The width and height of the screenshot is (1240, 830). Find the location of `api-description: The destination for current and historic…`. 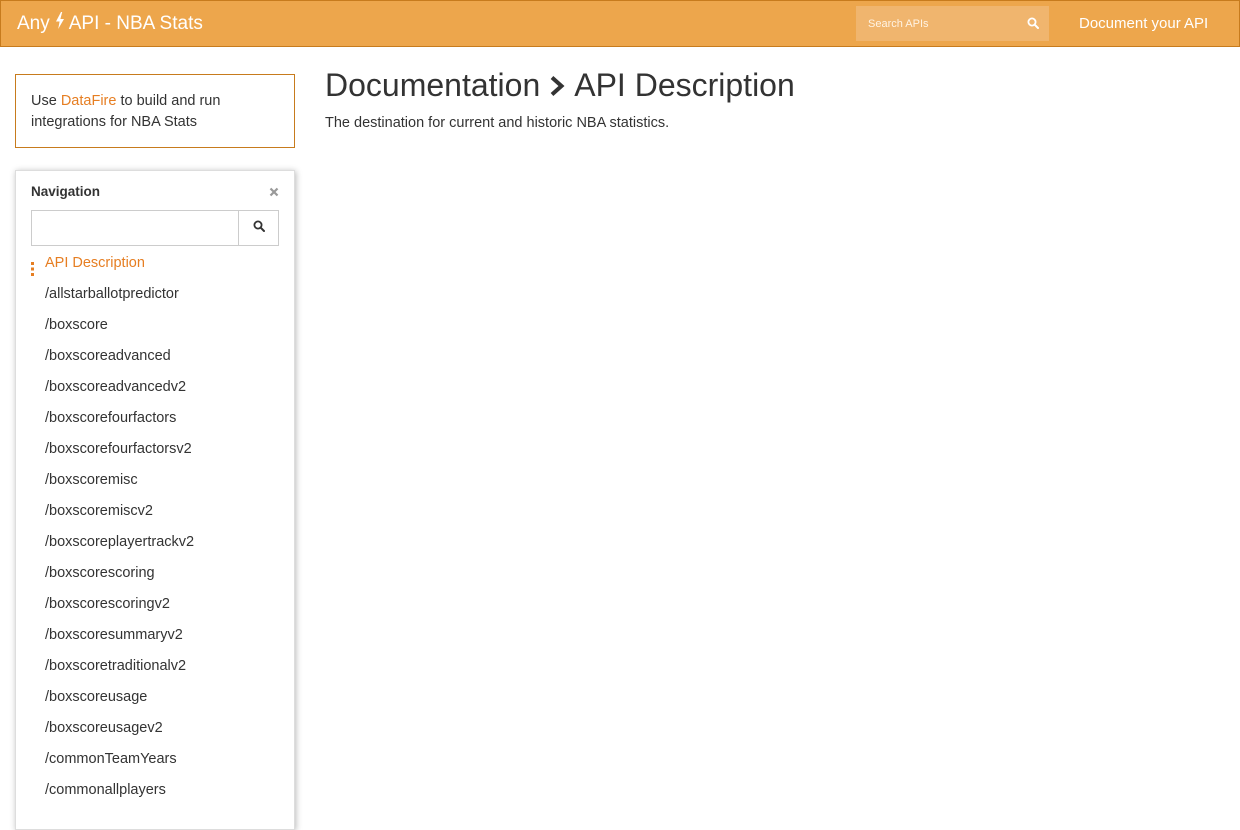

api-description: The destination for current and historic… is located at coordinates (497, 123).